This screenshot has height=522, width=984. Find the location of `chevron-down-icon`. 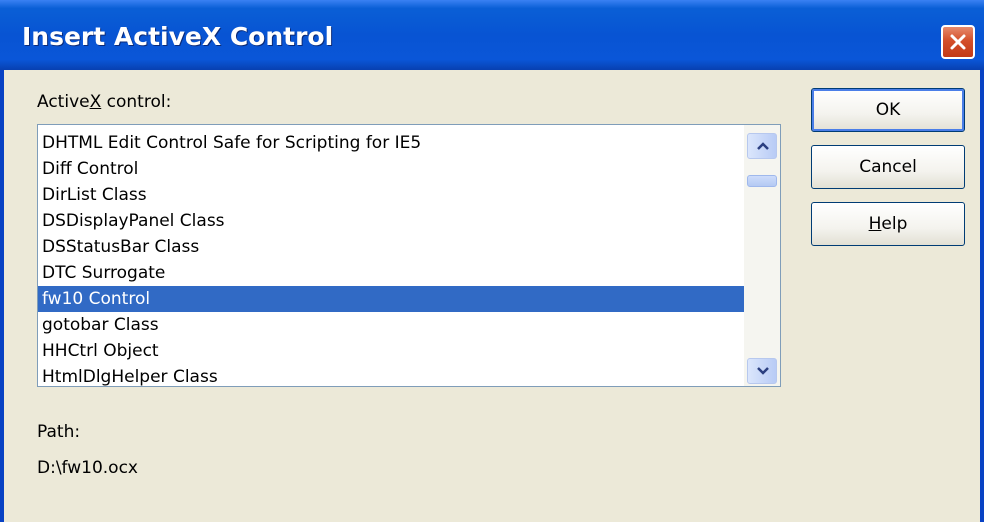

chevron-down-icon is located at coordinates (763, 371).